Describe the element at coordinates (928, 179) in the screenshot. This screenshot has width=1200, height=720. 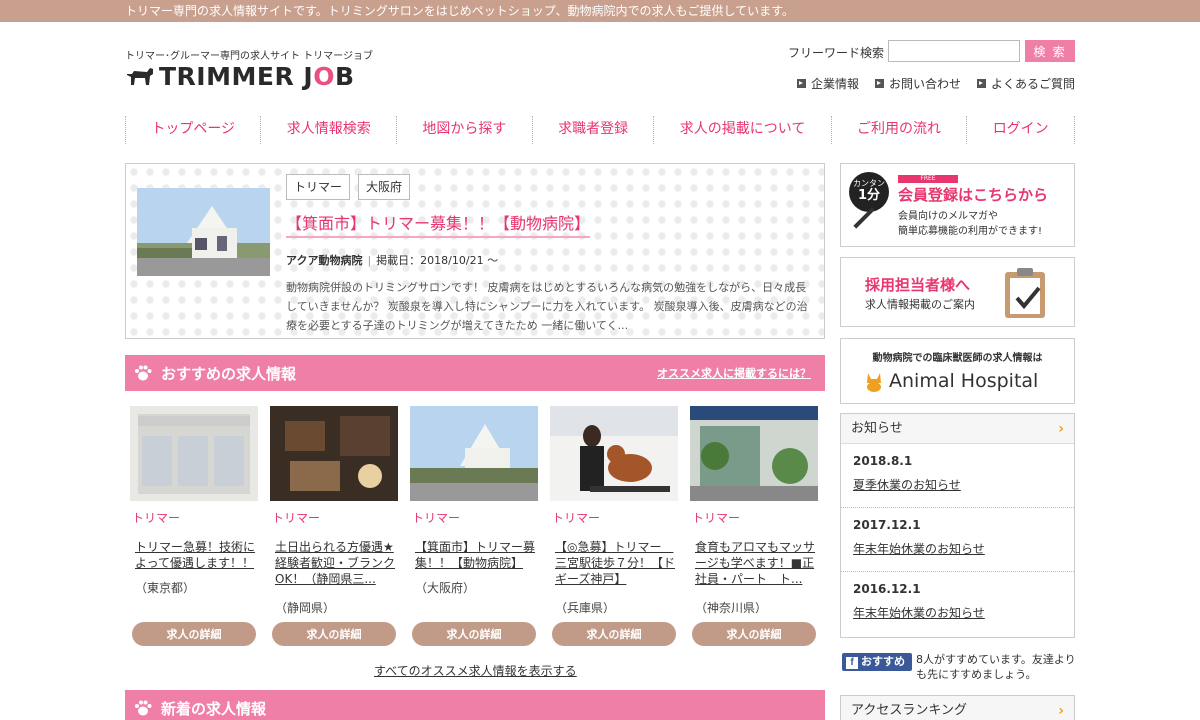
I see `free-label: FREE` at that location.